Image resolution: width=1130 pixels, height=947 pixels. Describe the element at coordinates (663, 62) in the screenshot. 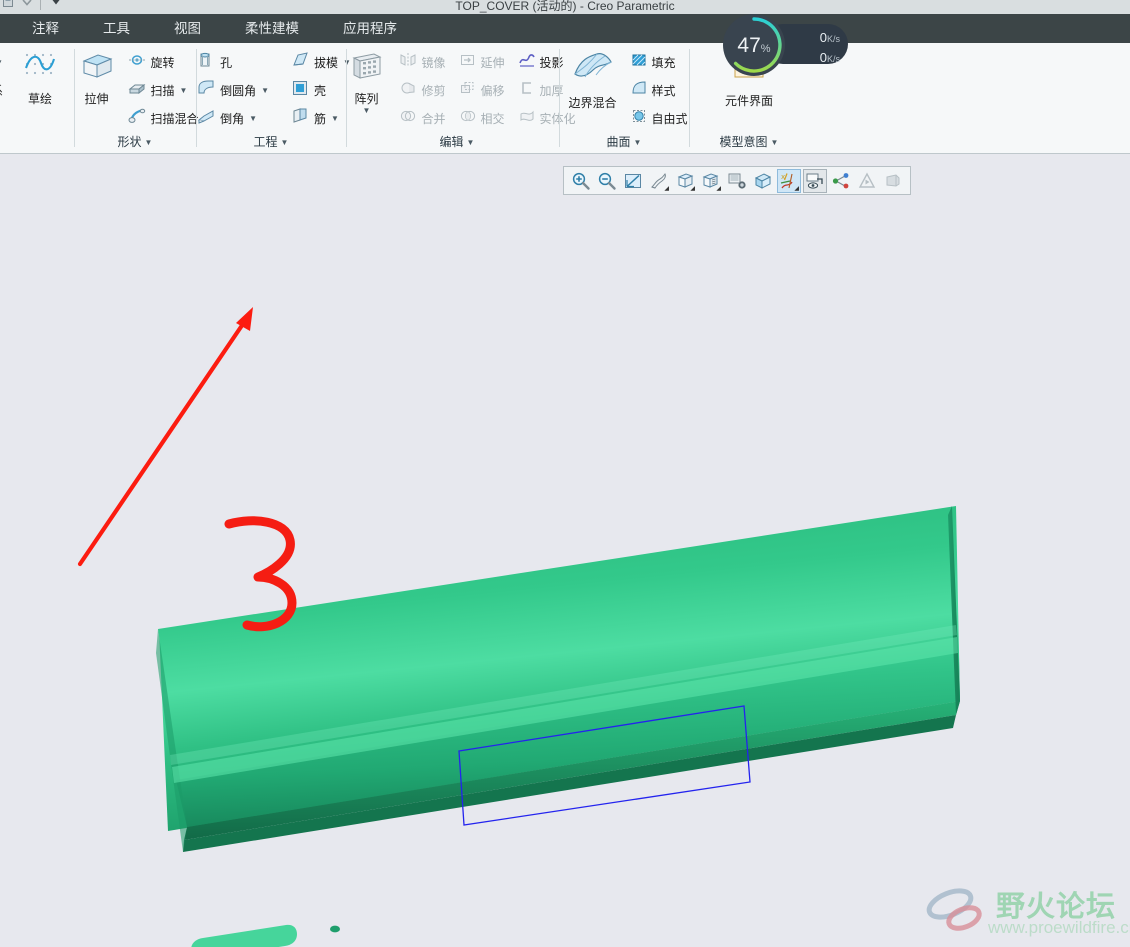

I see `fill-label: 填充` at that location.